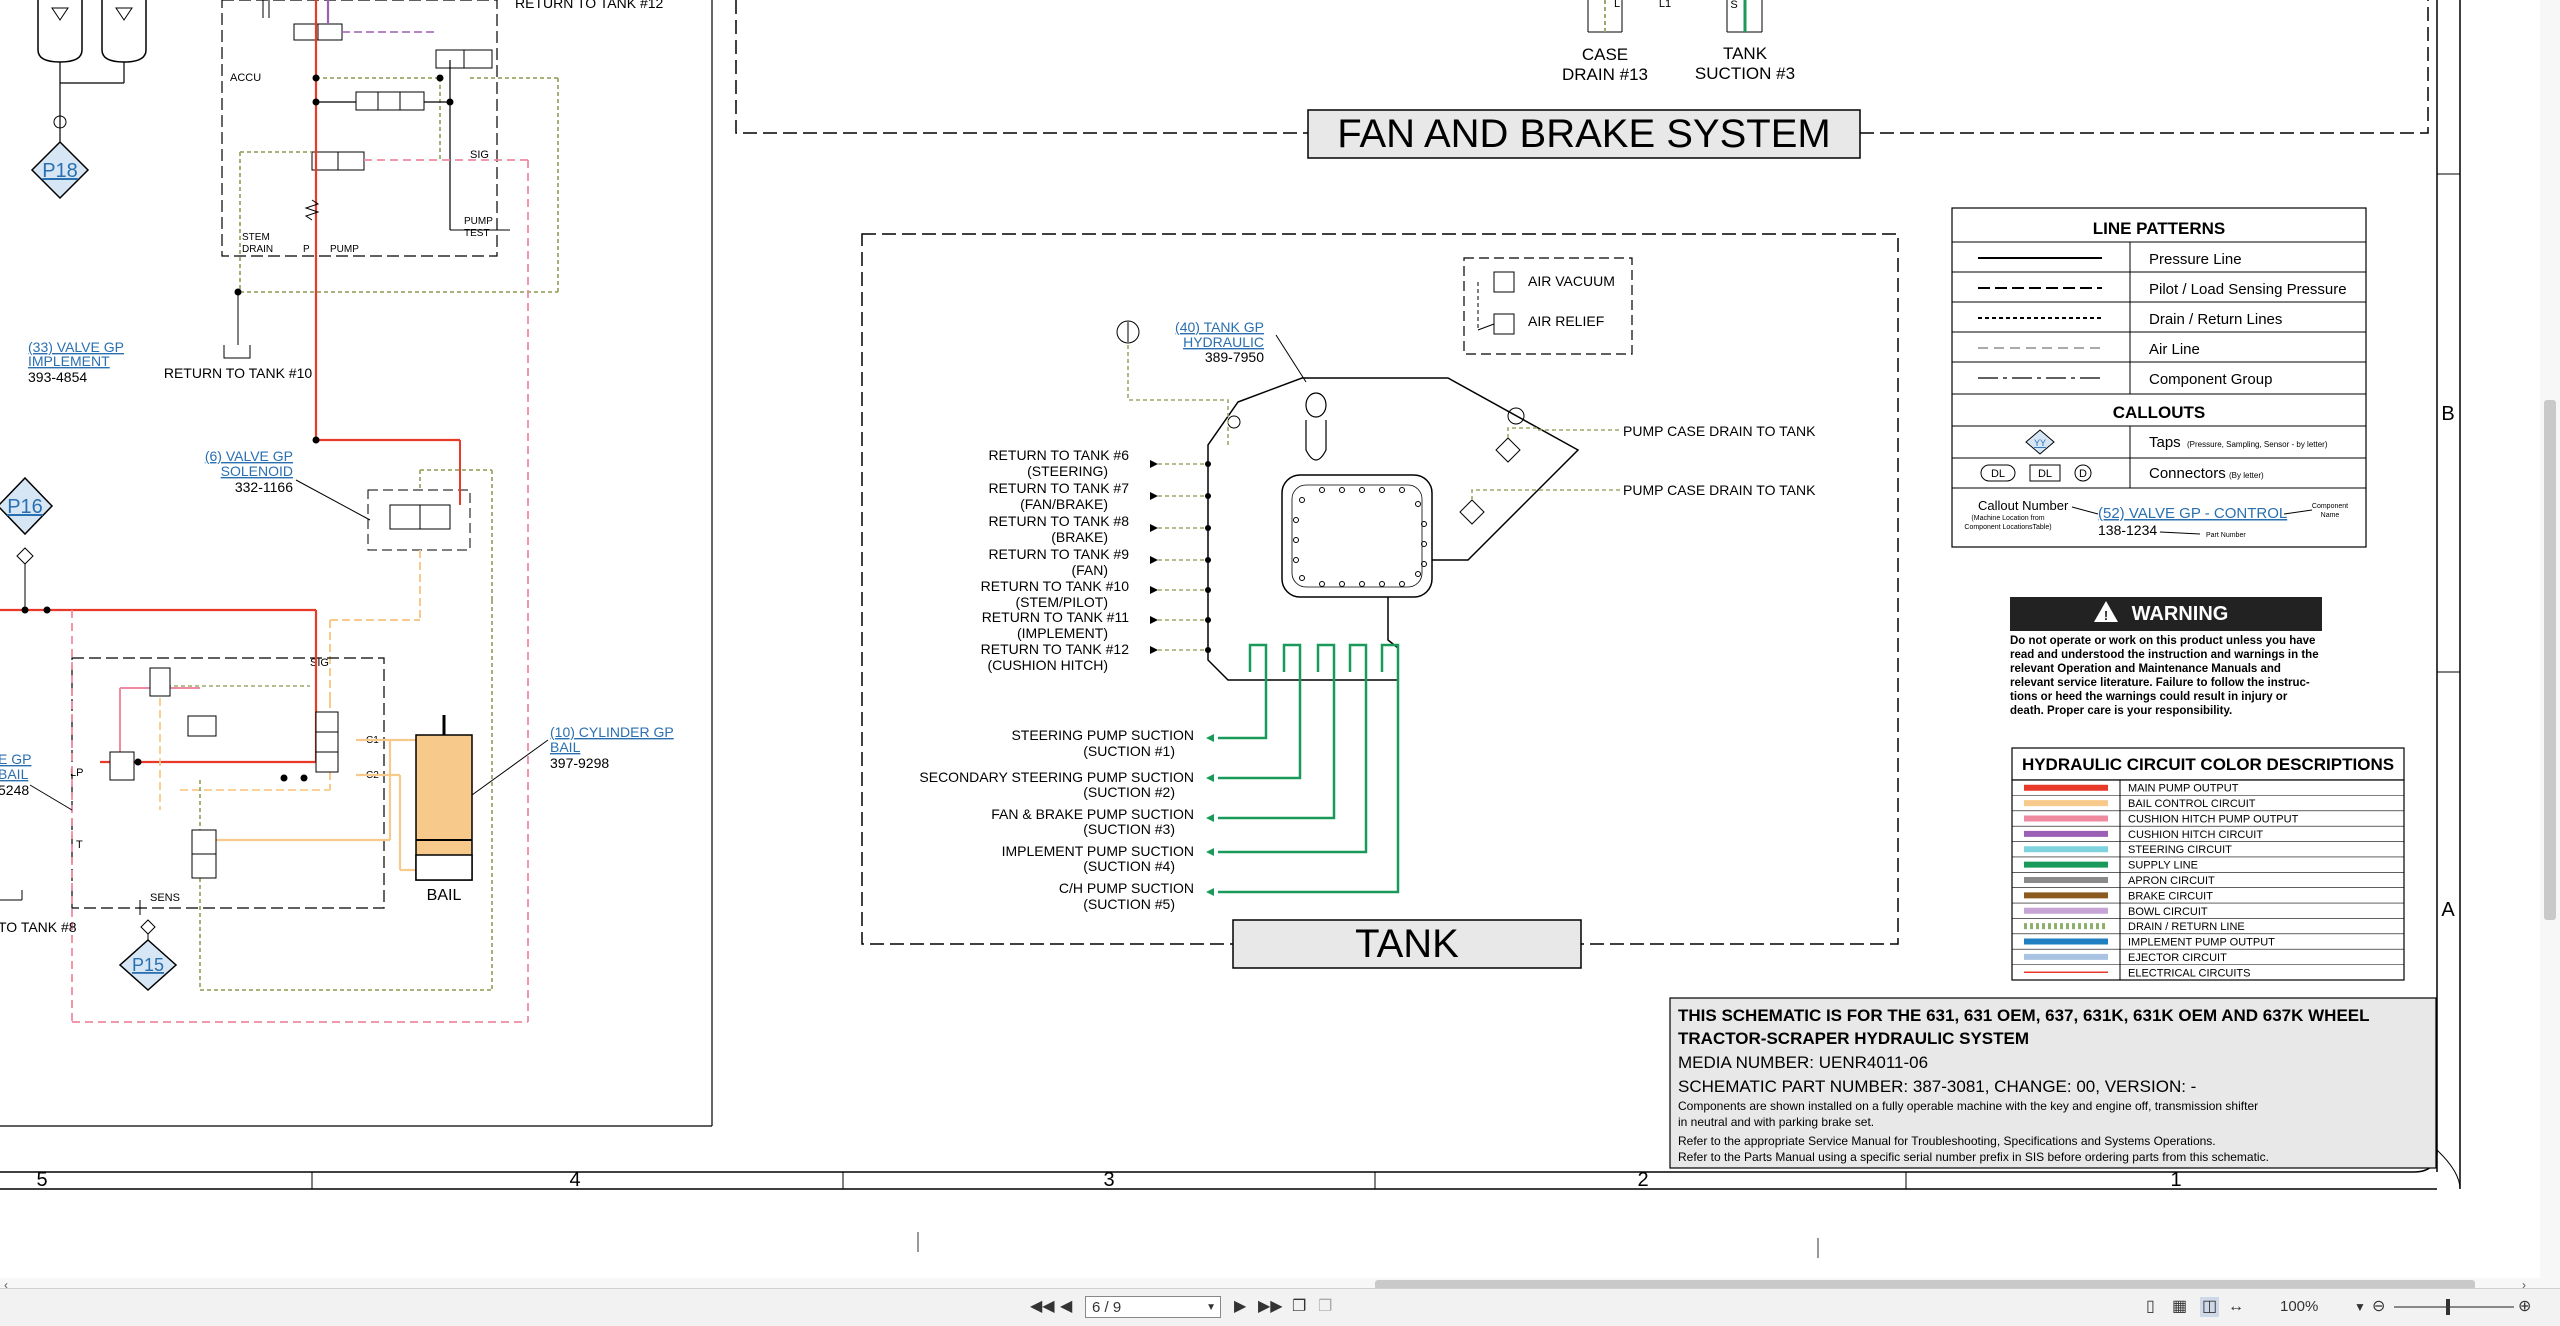  I want to click on info-note-2: in neutral and with parking brake set., so click(1776, 1122).